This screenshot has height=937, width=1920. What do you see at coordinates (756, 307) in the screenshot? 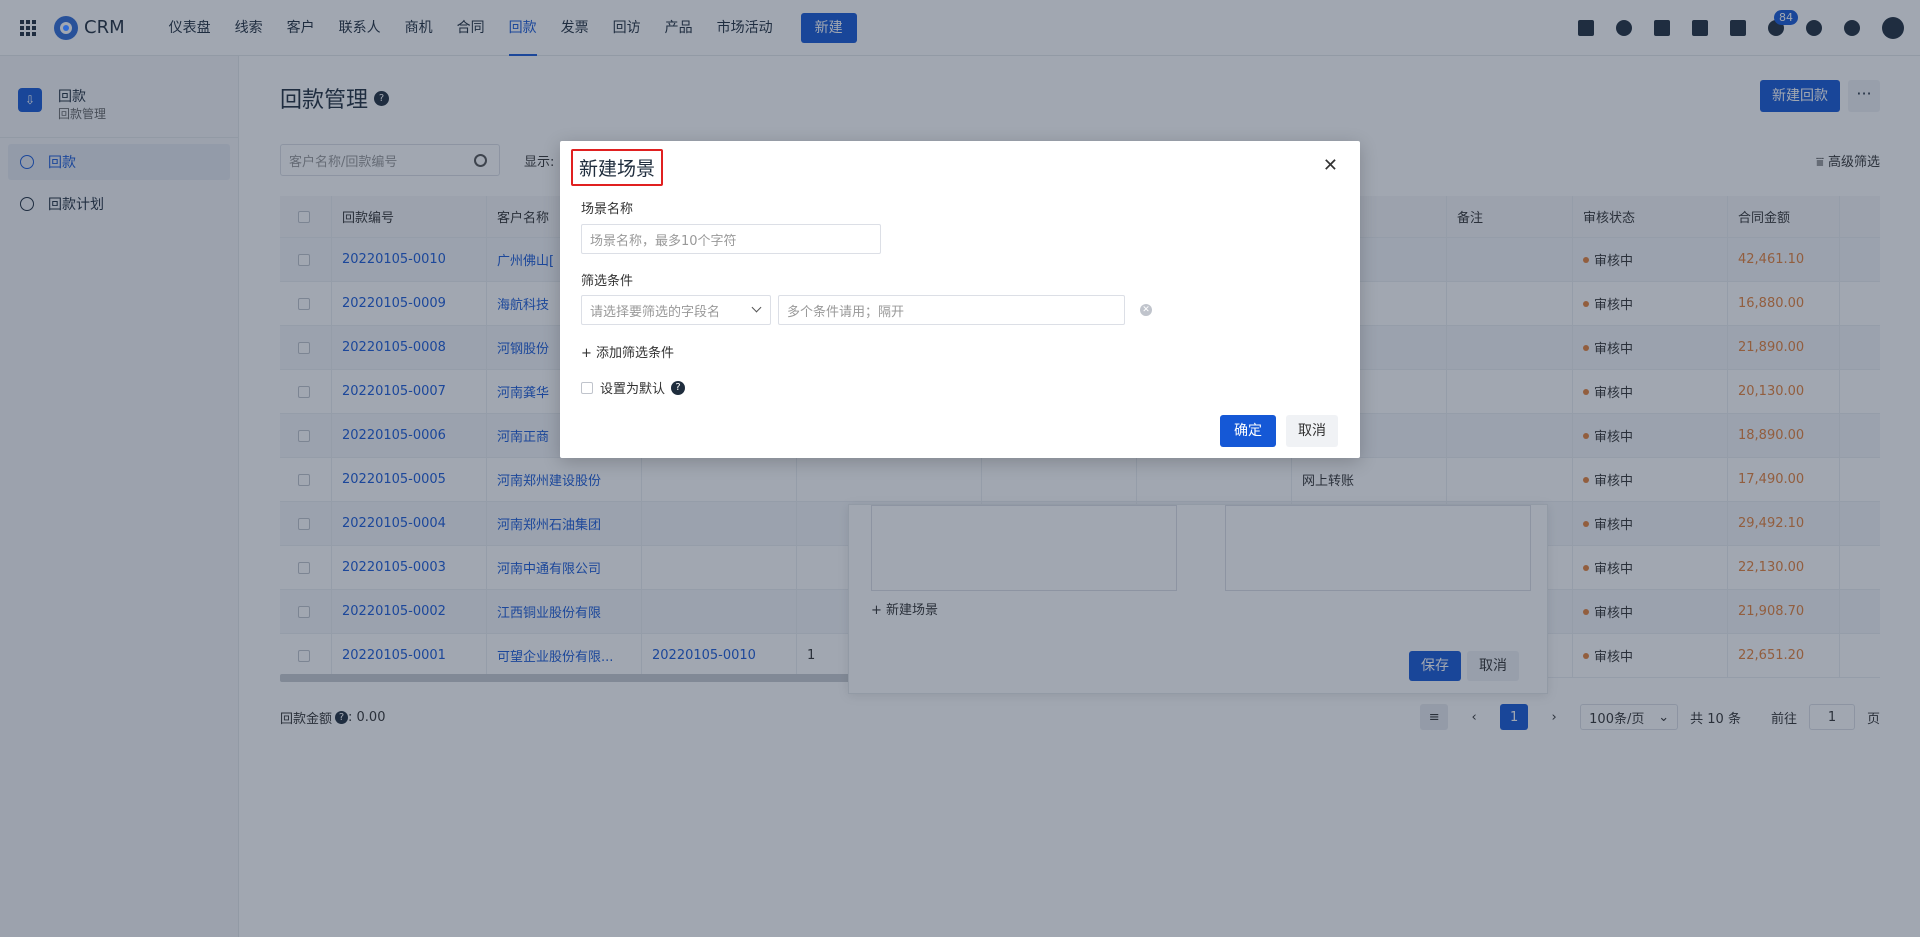
I see `chevron-down-icon` at bounding box center [756, 307].